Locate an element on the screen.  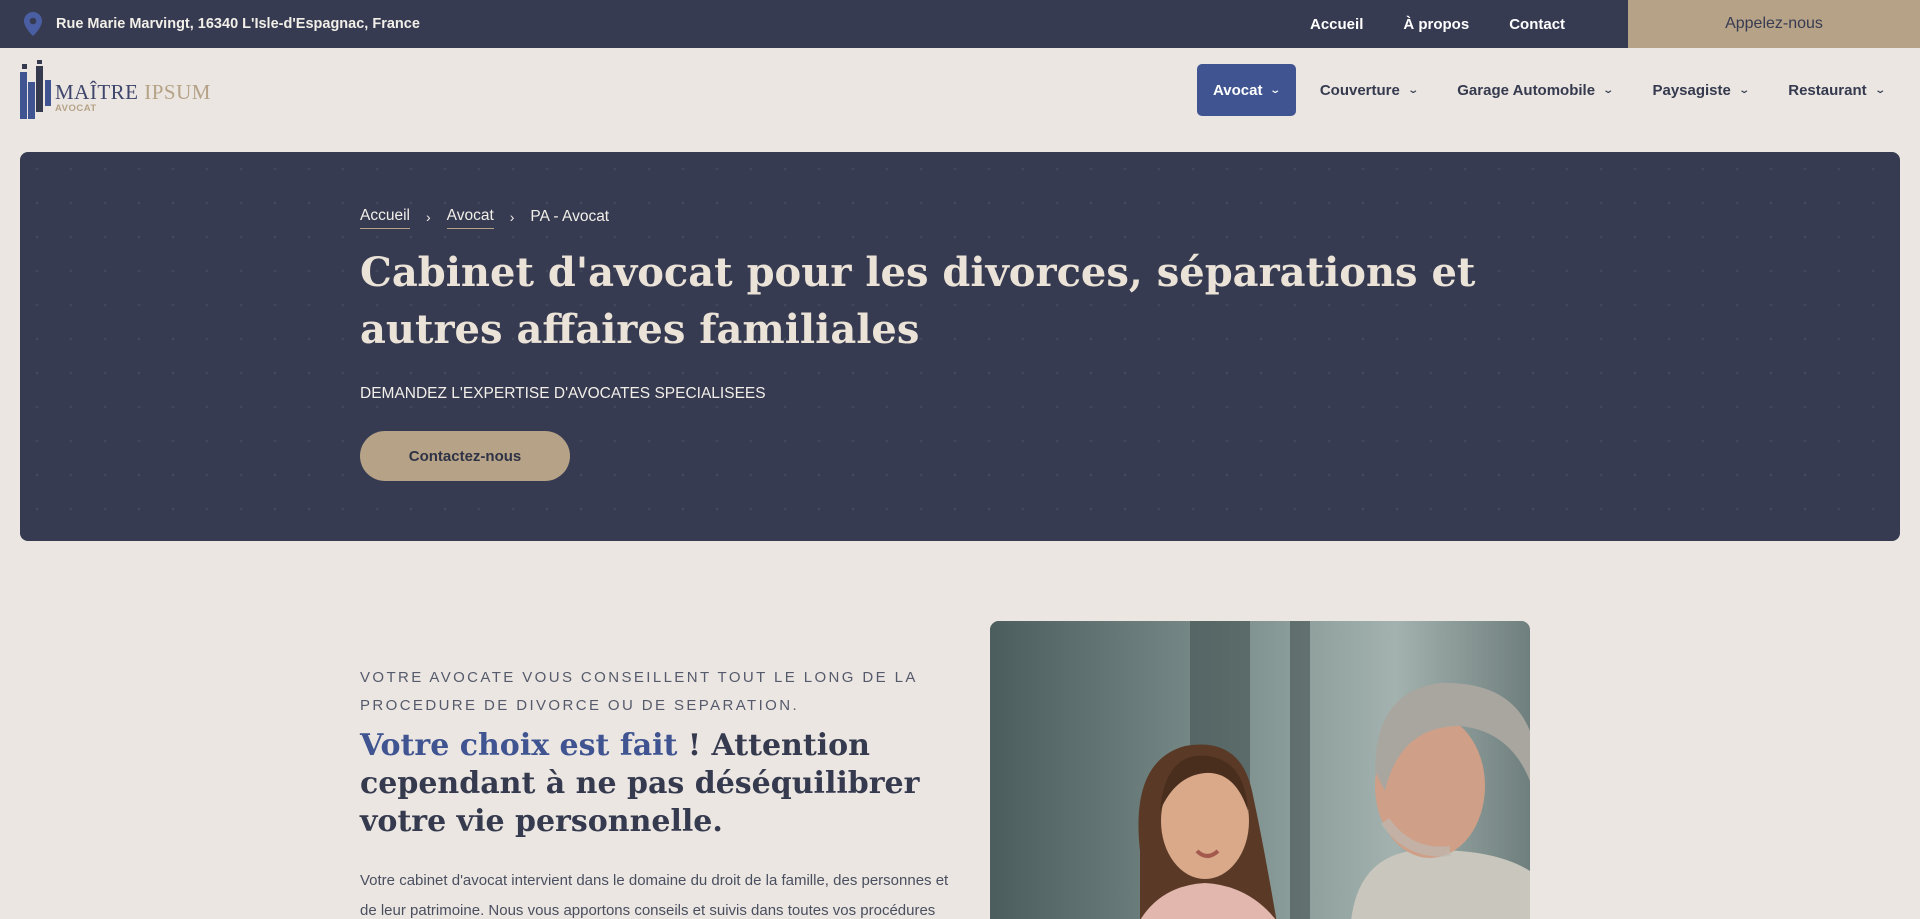
logo-name-first: MAÎTRE is located at coordinates (97, 92).